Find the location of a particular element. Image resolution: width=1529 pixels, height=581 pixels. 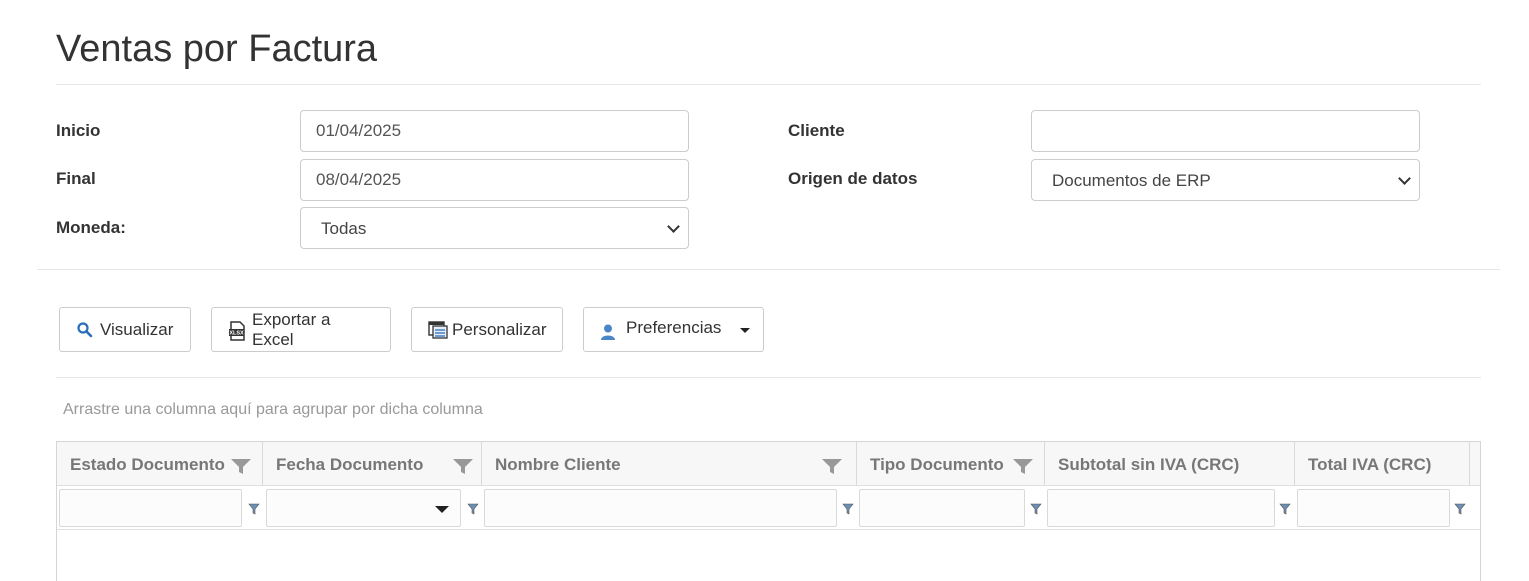

filter-dropdown-fecha-documento is located at coordinates (363, 508).